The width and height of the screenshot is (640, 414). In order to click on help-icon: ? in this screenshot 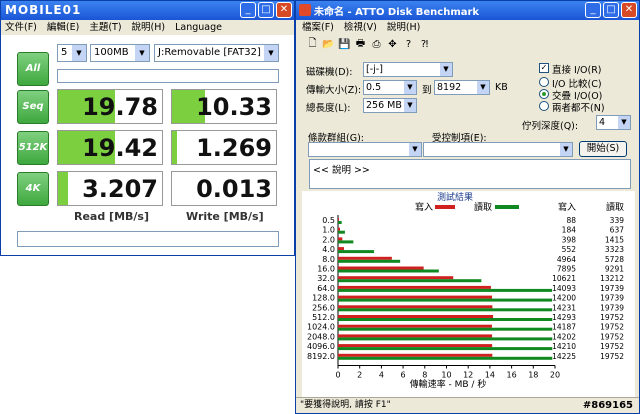, I will do `click(408, 44)`.